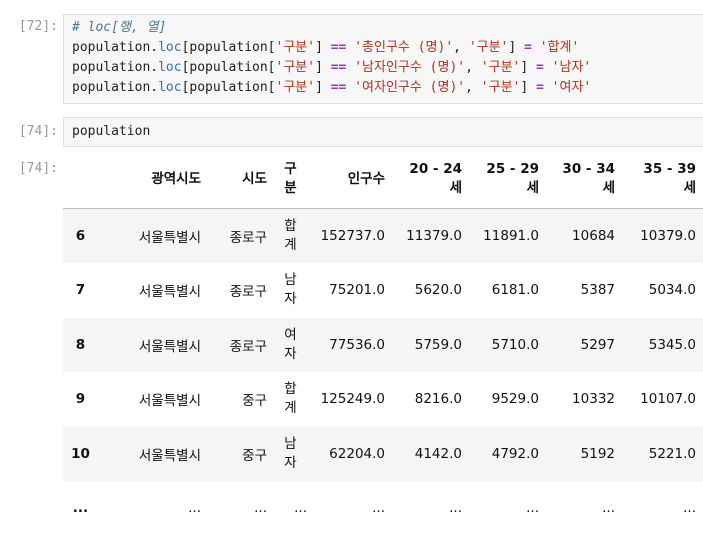 The height and width of the screenshot is (536, 703). Describe the element at coordinates (672, 344) in the screenshot. I see `table-cell: 5345.0` at that location.